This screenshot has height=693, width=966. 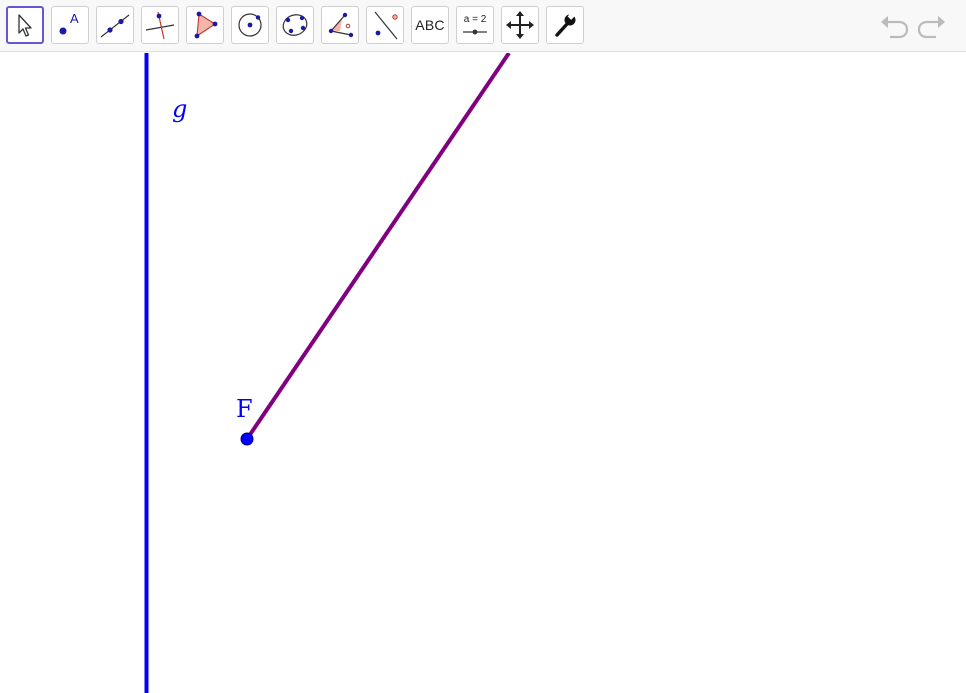 What do you see at coordinates (180, 109) in the screenshot?
I see `line-g-label: g` at bounding box center [180, 109].